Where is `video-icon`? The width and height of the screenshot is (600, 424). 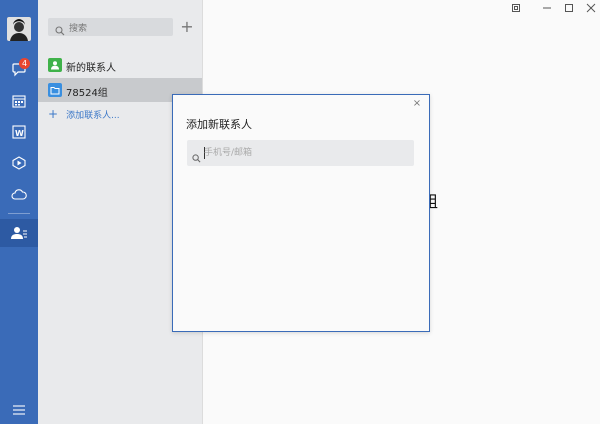 video-icon is located at coordinates (19, 163).